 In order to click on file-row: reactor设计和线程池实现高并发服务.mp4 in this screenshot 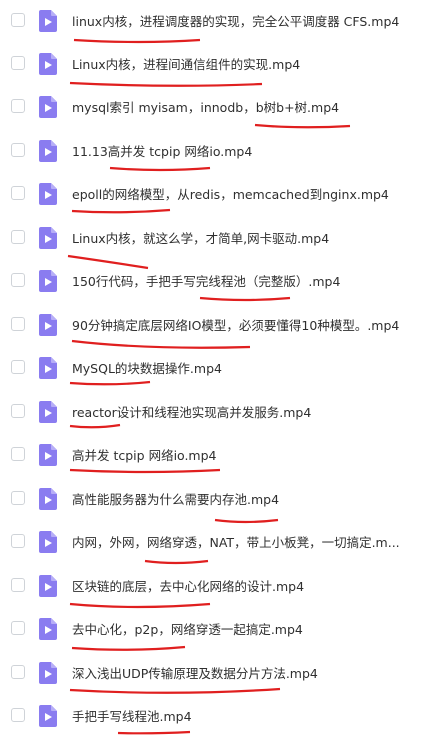, I will do `click(212, 412)`.